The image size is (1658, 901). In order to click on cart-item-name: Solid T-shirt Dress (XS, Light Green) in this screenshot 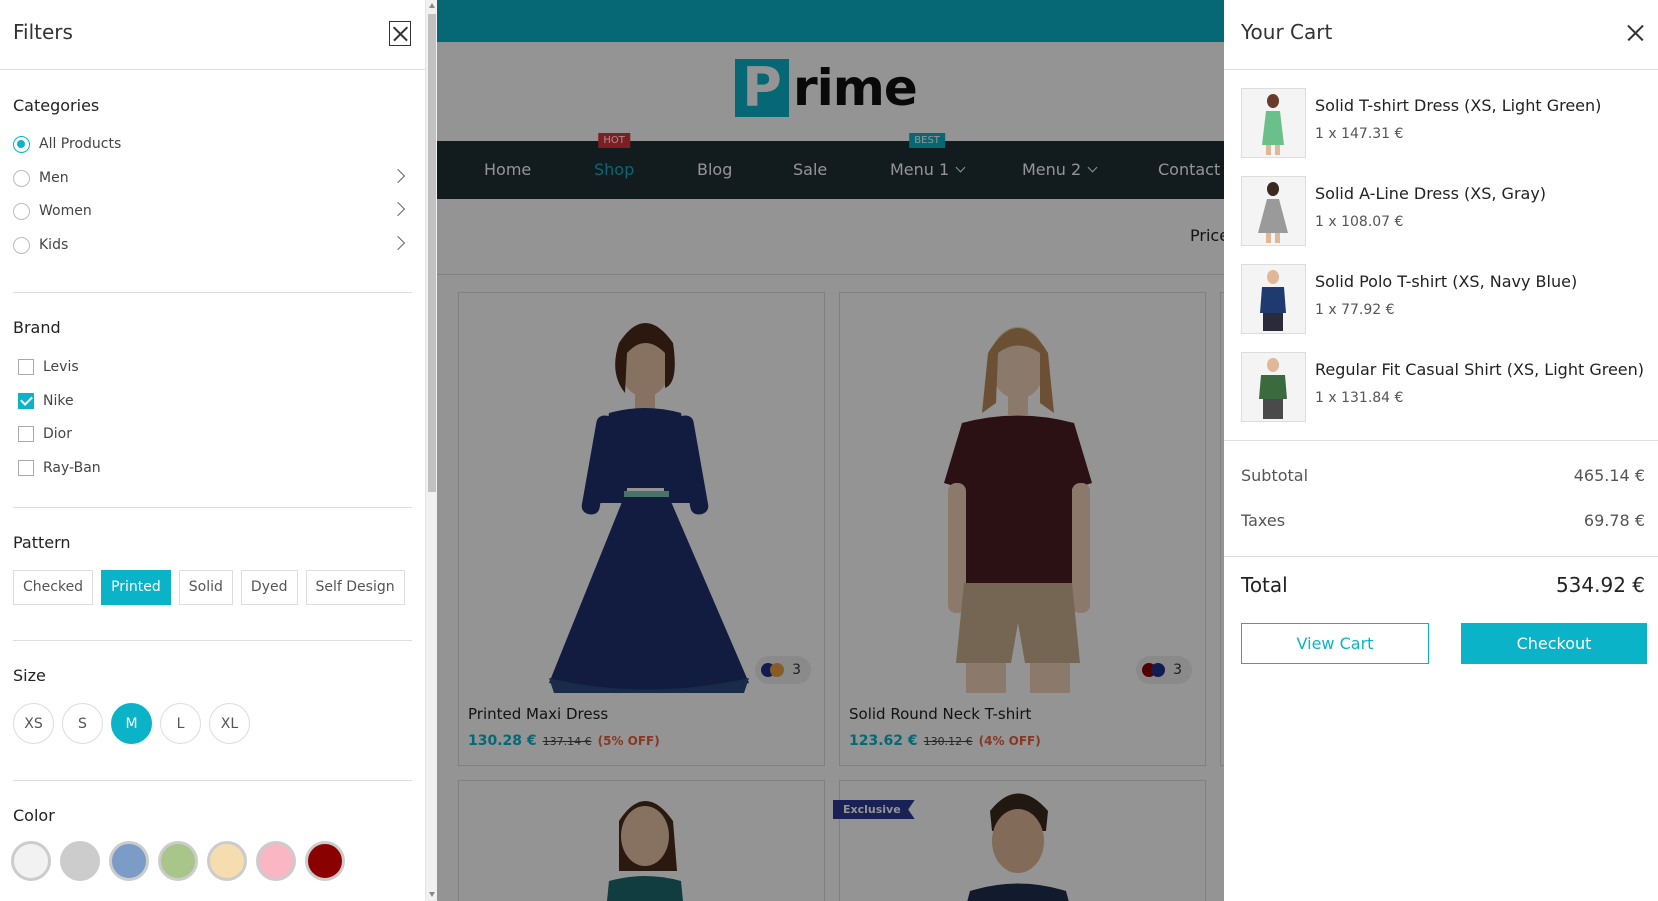, I will do `click(1458, 105)`.